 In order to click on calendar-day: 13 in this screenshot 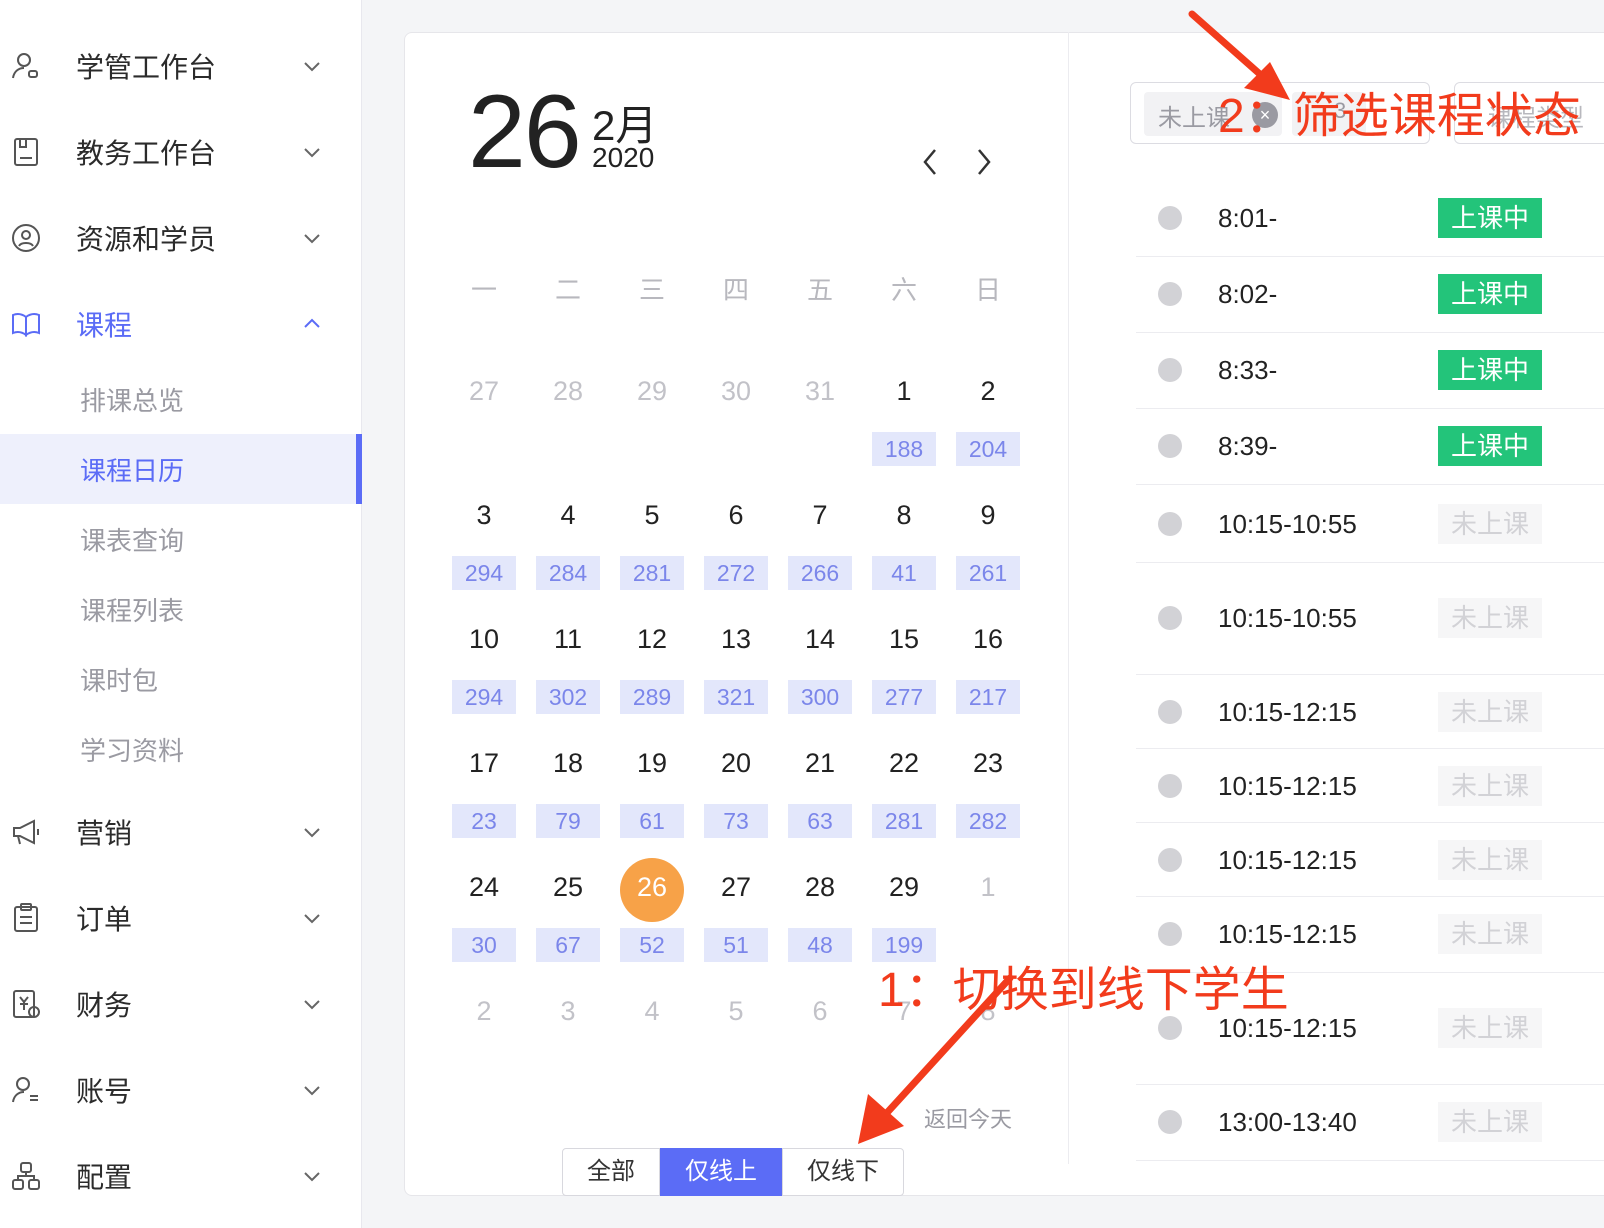, I will do `click(736, 639)`.